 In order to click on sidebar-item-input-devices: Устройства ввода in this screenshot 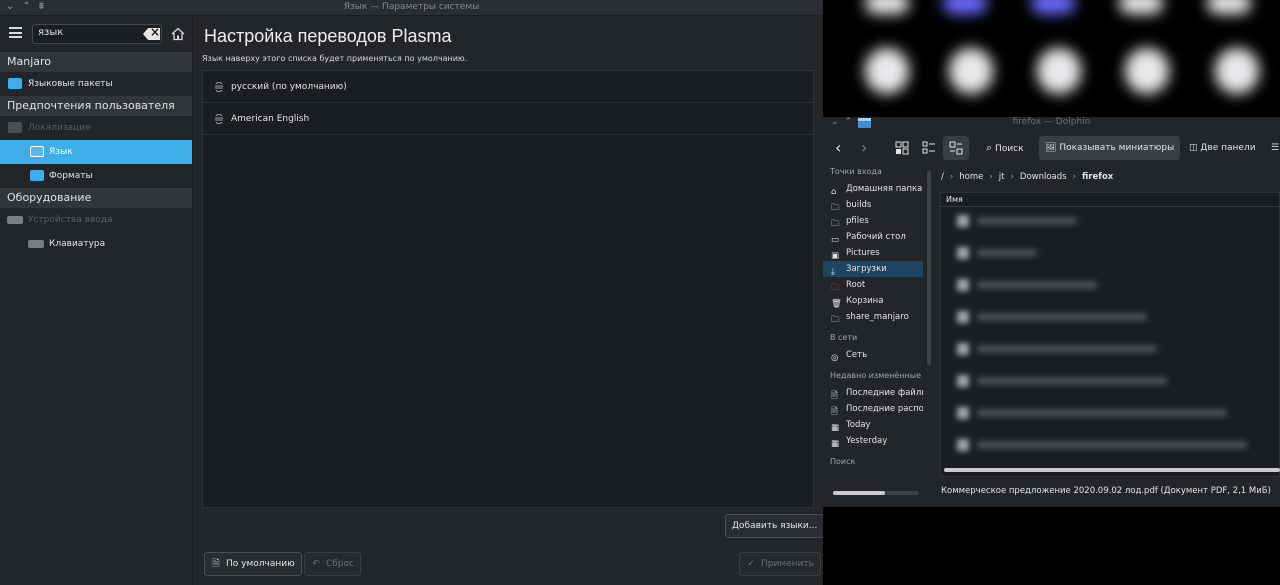, I will do `click(96, 220)`.